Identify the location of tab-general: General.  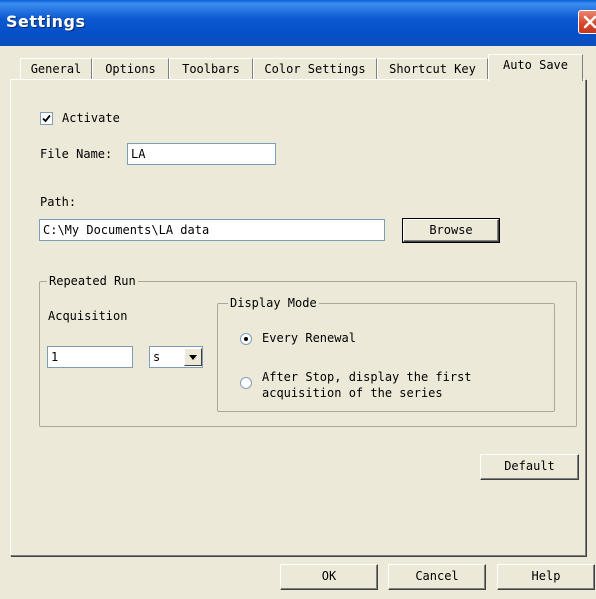
(56, 69).